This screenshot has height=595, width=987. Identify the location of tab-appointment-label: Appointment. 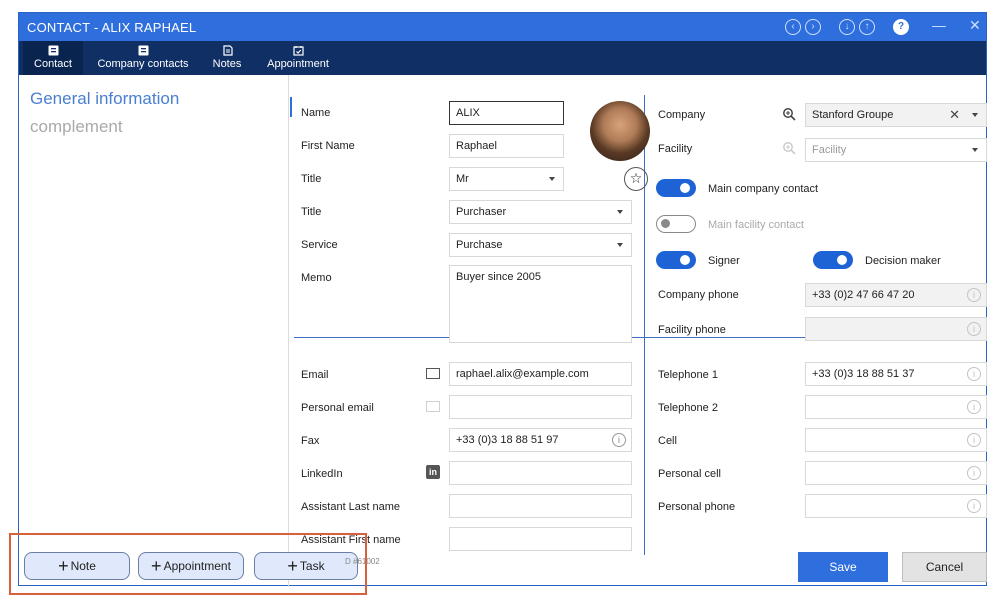
(298, 64).